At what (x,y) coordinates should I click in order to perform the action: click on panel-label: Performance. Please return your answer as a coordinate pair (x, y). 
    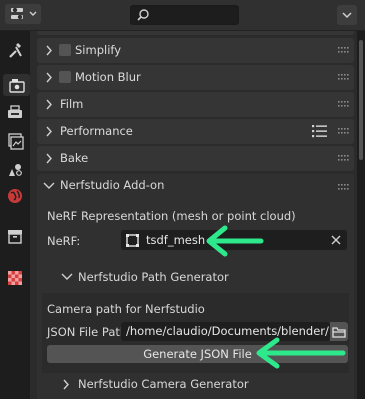
    Looking at the image, I should click on (96, 131).